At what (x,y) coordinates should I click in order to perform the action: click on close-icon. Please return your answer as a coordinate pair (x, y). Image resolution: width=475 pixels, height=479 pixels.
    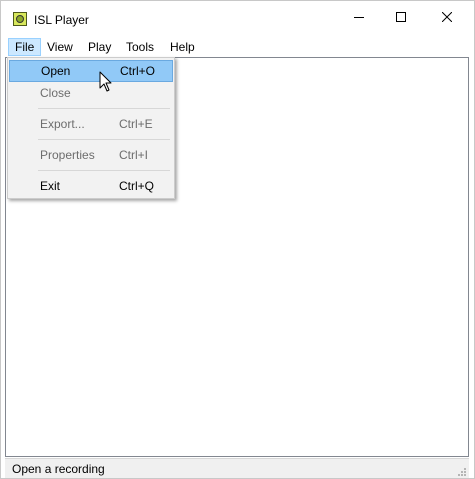
    Looking at the image, I should click on (447, 17).